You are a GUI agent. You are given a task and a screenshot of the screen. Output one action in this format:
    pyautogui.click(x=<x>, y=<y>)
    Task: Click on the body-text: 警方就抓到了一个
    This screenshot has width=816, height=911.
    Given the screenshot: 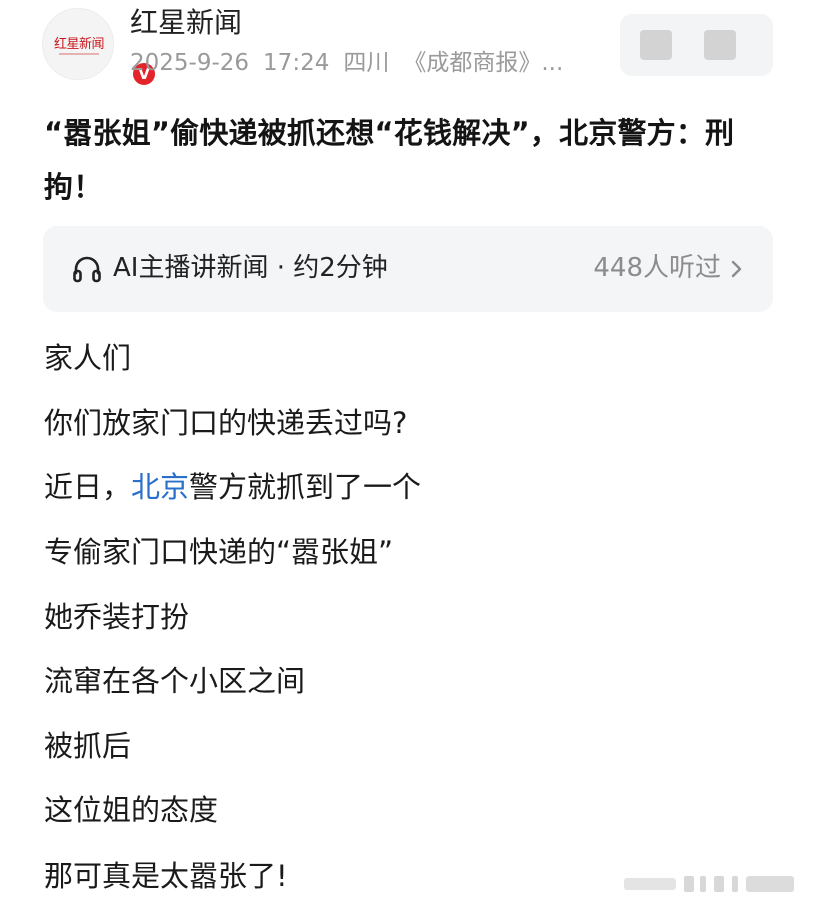 What is the action you would take?
    pyautogui.click(x=305, y=487)
    